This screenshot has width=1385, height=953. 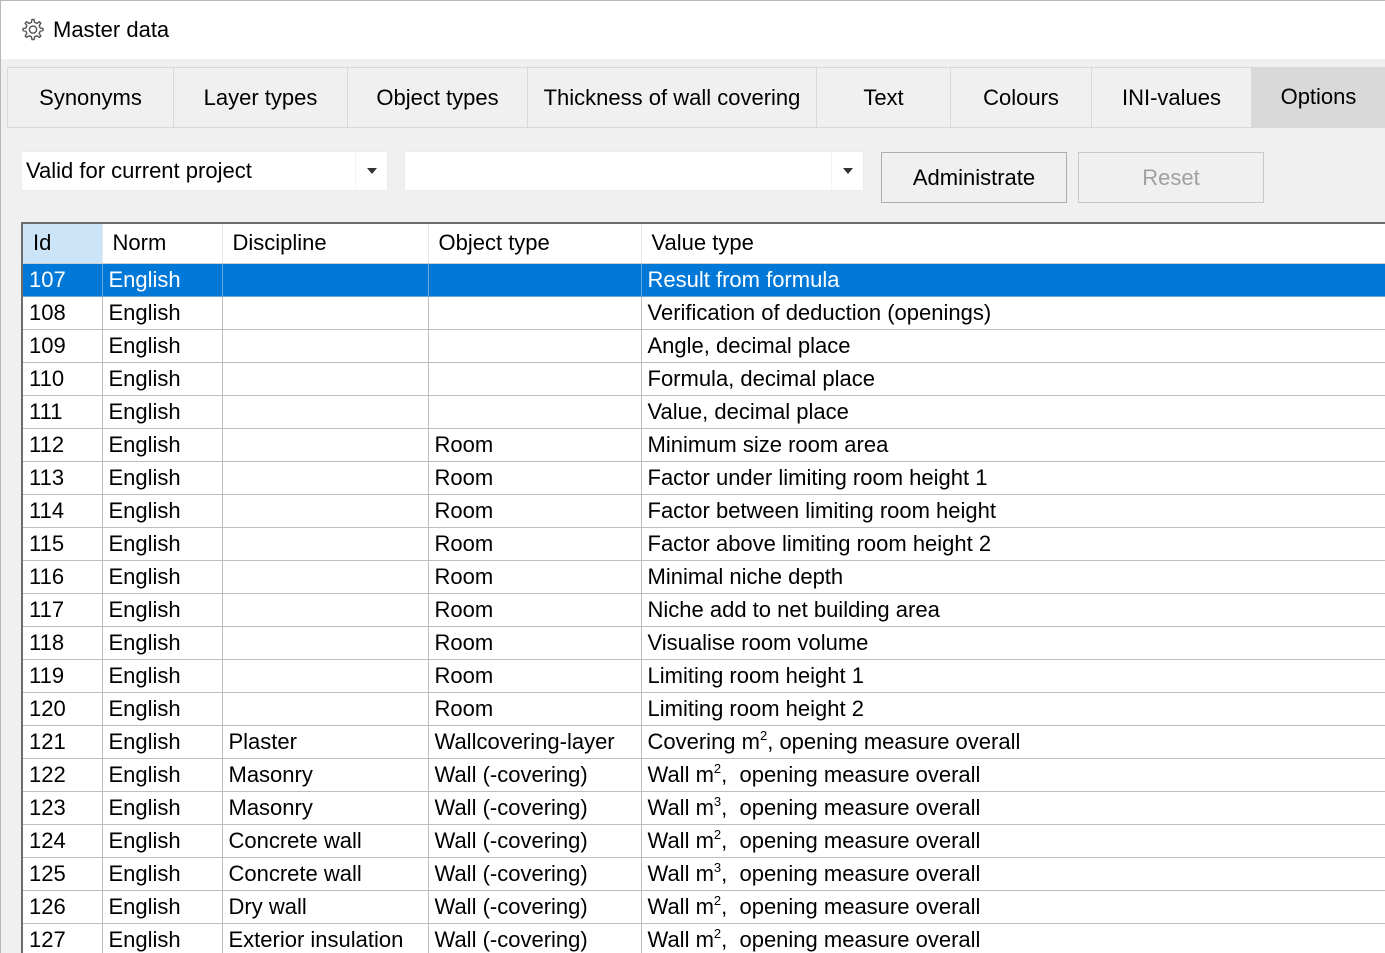 What do you see at coordinates (1013, 643) in the screenshot?
I see `cell-value-type: Visualise room volume` at bounding box center [1013, 643].